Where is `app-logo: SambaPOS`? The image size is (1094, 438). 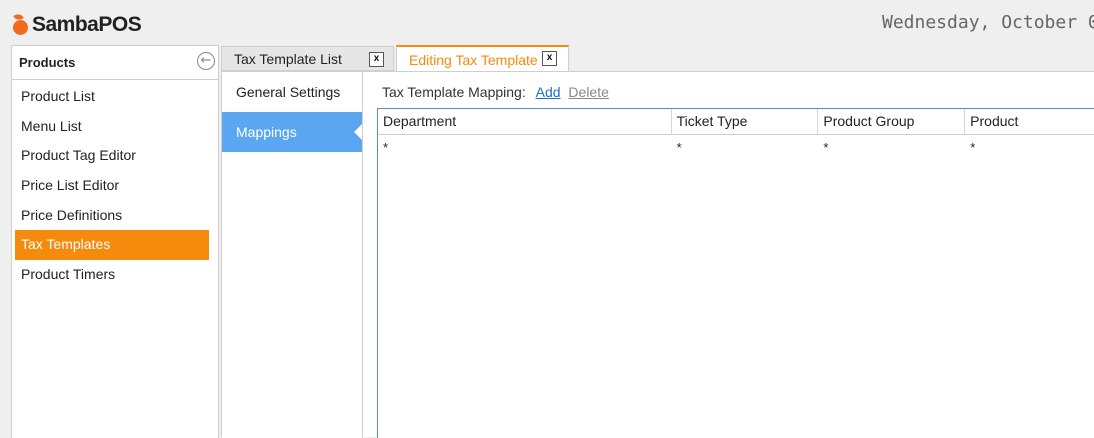
app-logo: SambaPOS is located at coordinates (76, 25).